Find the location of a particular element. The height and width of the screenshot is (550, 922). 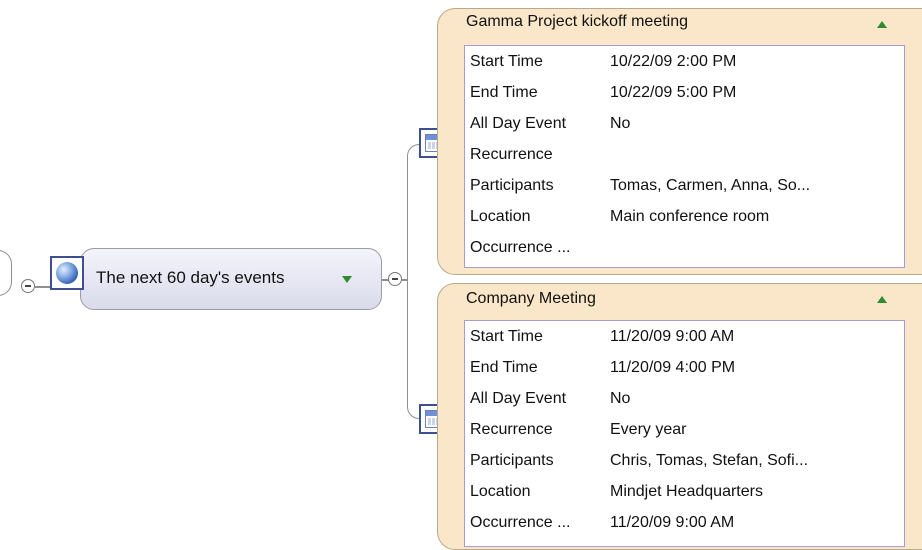

property-row: Occurrence ... 11/20/09 9:00 AM is located at coordinates (684, 524).